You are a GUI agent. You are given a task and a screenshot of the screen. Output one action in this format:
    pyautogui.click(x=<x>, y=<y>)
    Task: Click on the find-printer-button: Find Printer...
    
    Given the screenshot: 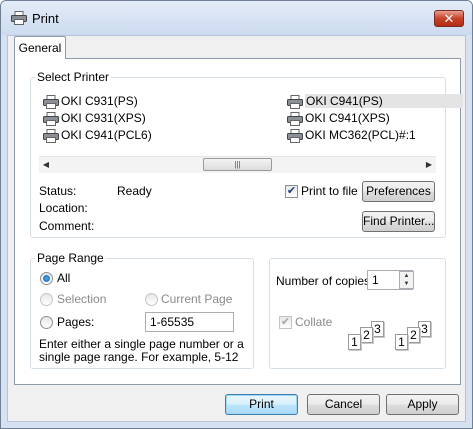 What is the action you would take?
    pyautogui.click(x=398, y=221)
    